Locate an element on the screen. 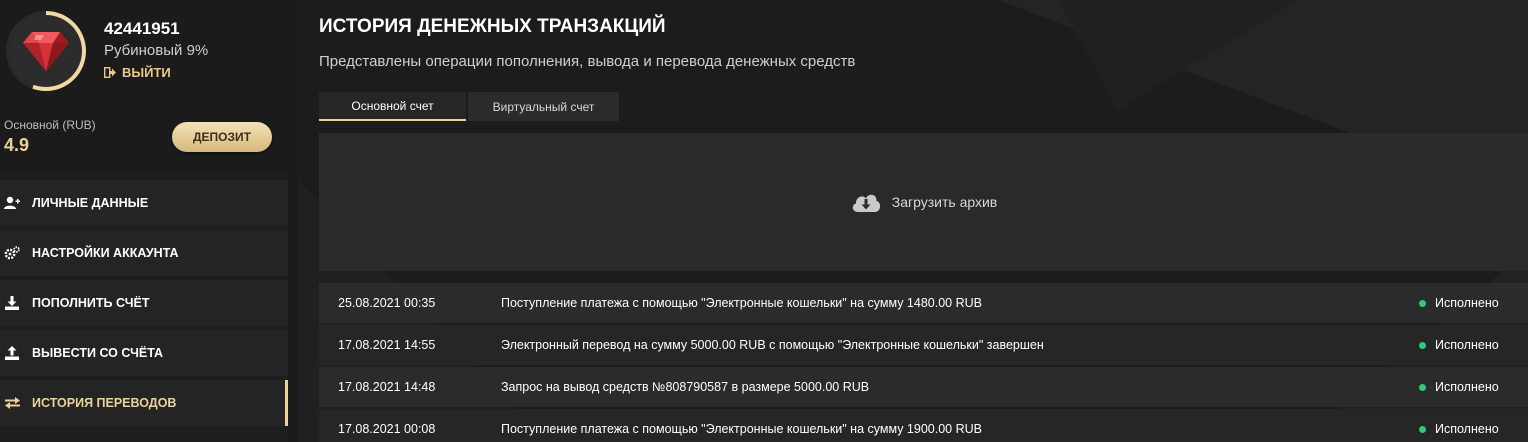  balance-label: Основной (RUB) is located at coordinates (50, 125).